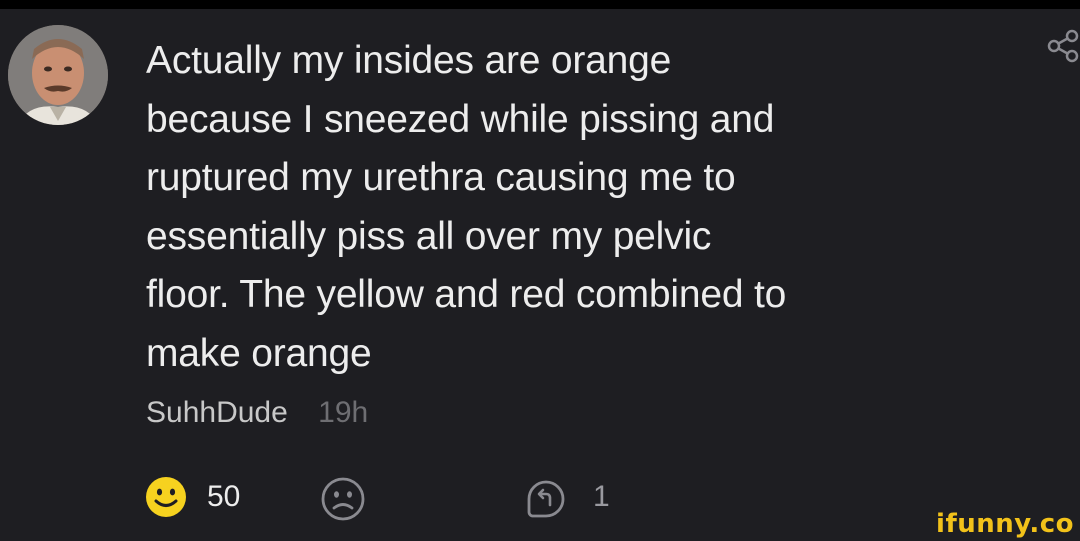  Describe the element at coordinates (343, 499) in the screenshot. I see `frown-icon` at that location.